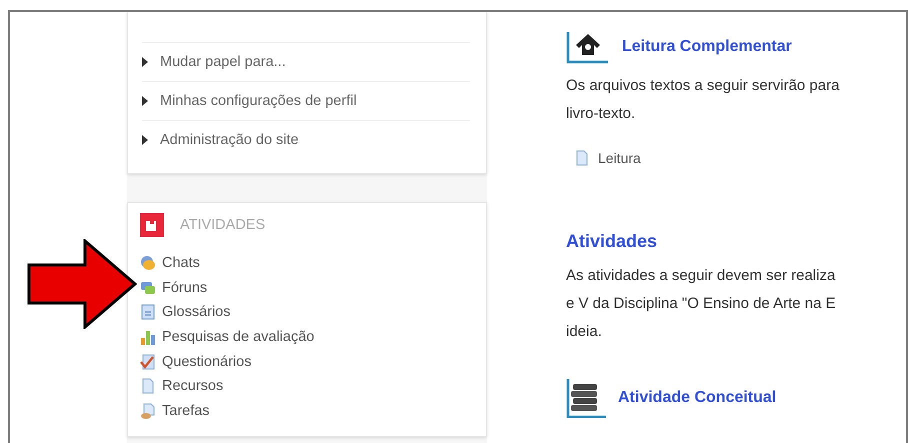 The height and width of the screenshot is (443, 920). What do you see at coordinates (229, 140) in the screenshot?
I see `menu-item: Administração do site` at bounding box center [229, 140].